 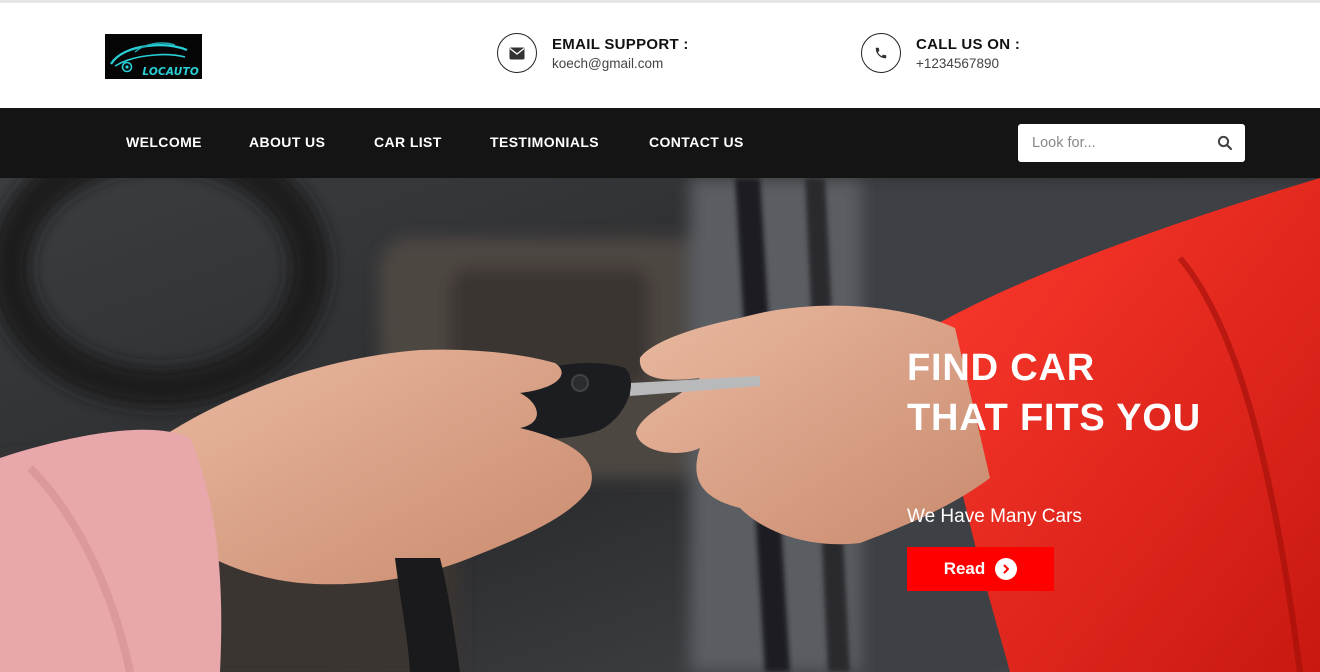 I want to click on email-address: koech@gmail.com, so click(x=607, y=63).